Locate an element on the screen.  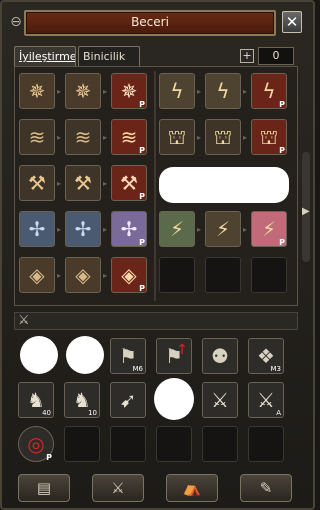
skill-slot-left-3: ✵ P is located at coordinates (129, 91).